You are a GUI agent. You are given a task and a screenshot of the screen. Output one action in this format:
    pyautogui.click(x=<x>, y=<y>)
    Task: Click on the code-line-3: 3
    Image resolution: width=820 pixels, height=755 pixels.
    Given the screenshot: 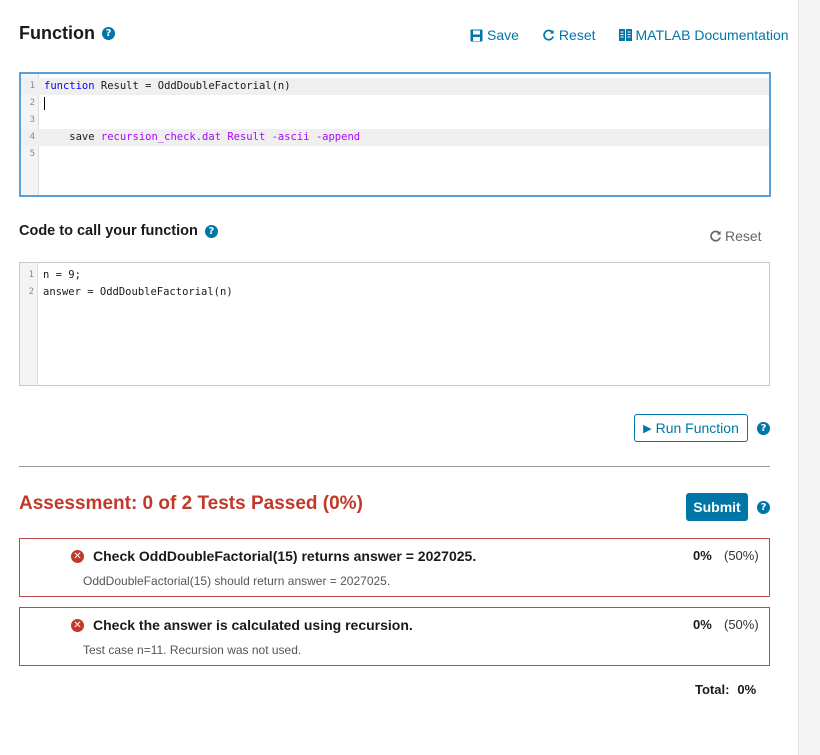 What is the action you would take?
    pyautogui.click(x=32, y=120)
    